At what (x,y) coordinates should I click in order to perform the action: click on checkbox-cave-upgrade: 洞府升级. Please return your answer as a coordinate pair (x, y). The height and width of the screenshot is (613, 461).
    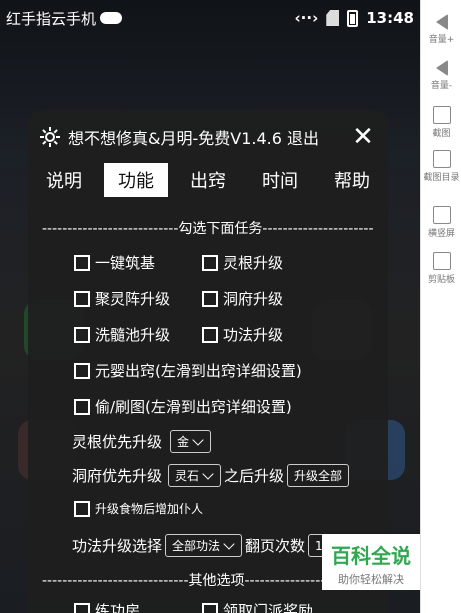
    Looking at the image, I should click on (242, 298).